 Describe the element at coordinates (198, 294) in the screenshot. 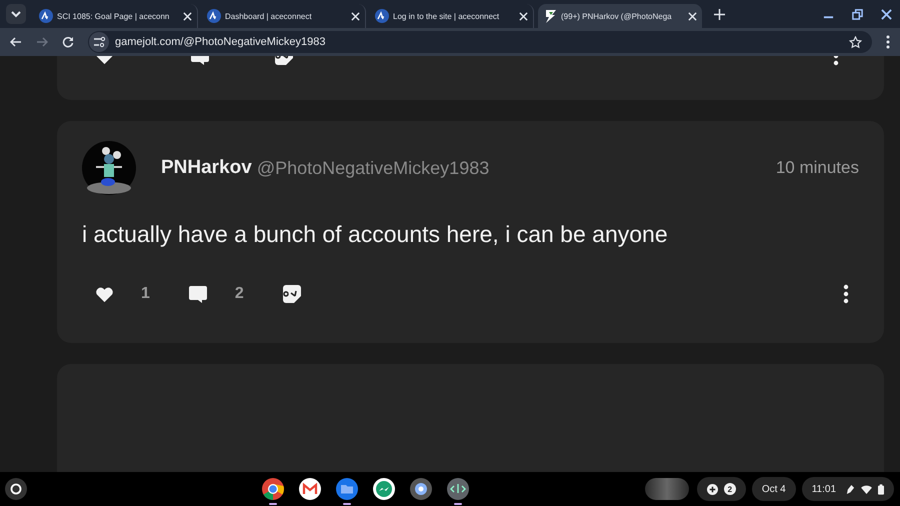

I see `comment-bubble-icon` at that location.